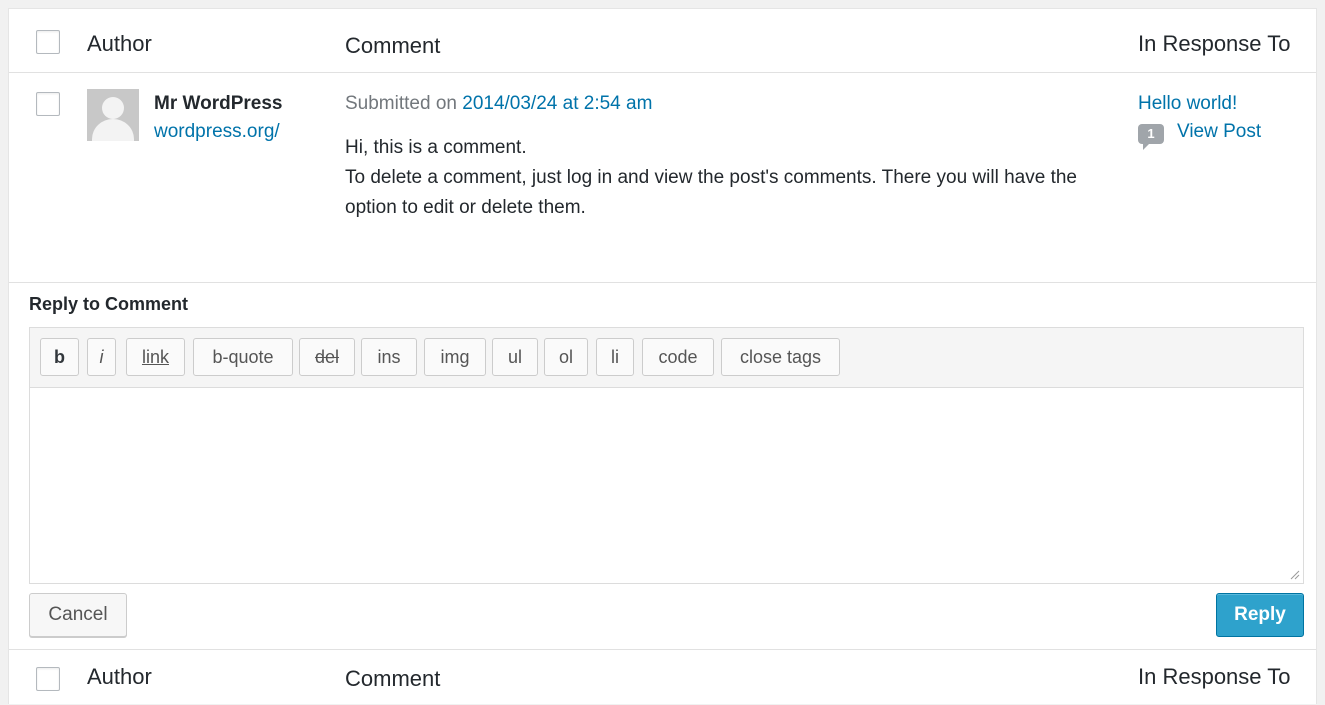 The width and height of the screenshot is (1325, 705). What do you see at coordinates (1294, 574) in the screenshot?
I see `resize-grip-icon` at bounding box center [1294, 574].